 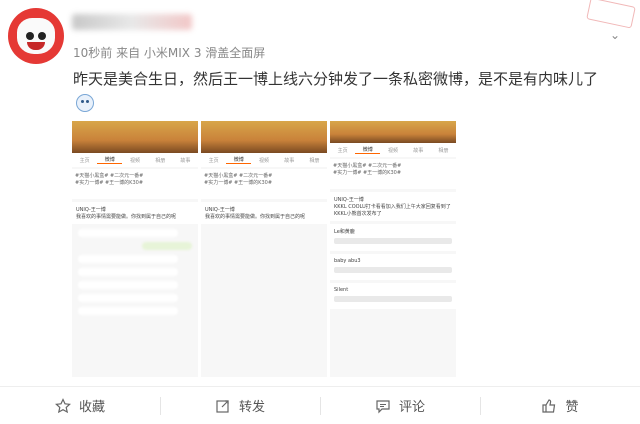 What do you see at coordinates (341, 290) in the screenshot?
I see `comment-author: Silent` at bounding box center [341, 290].